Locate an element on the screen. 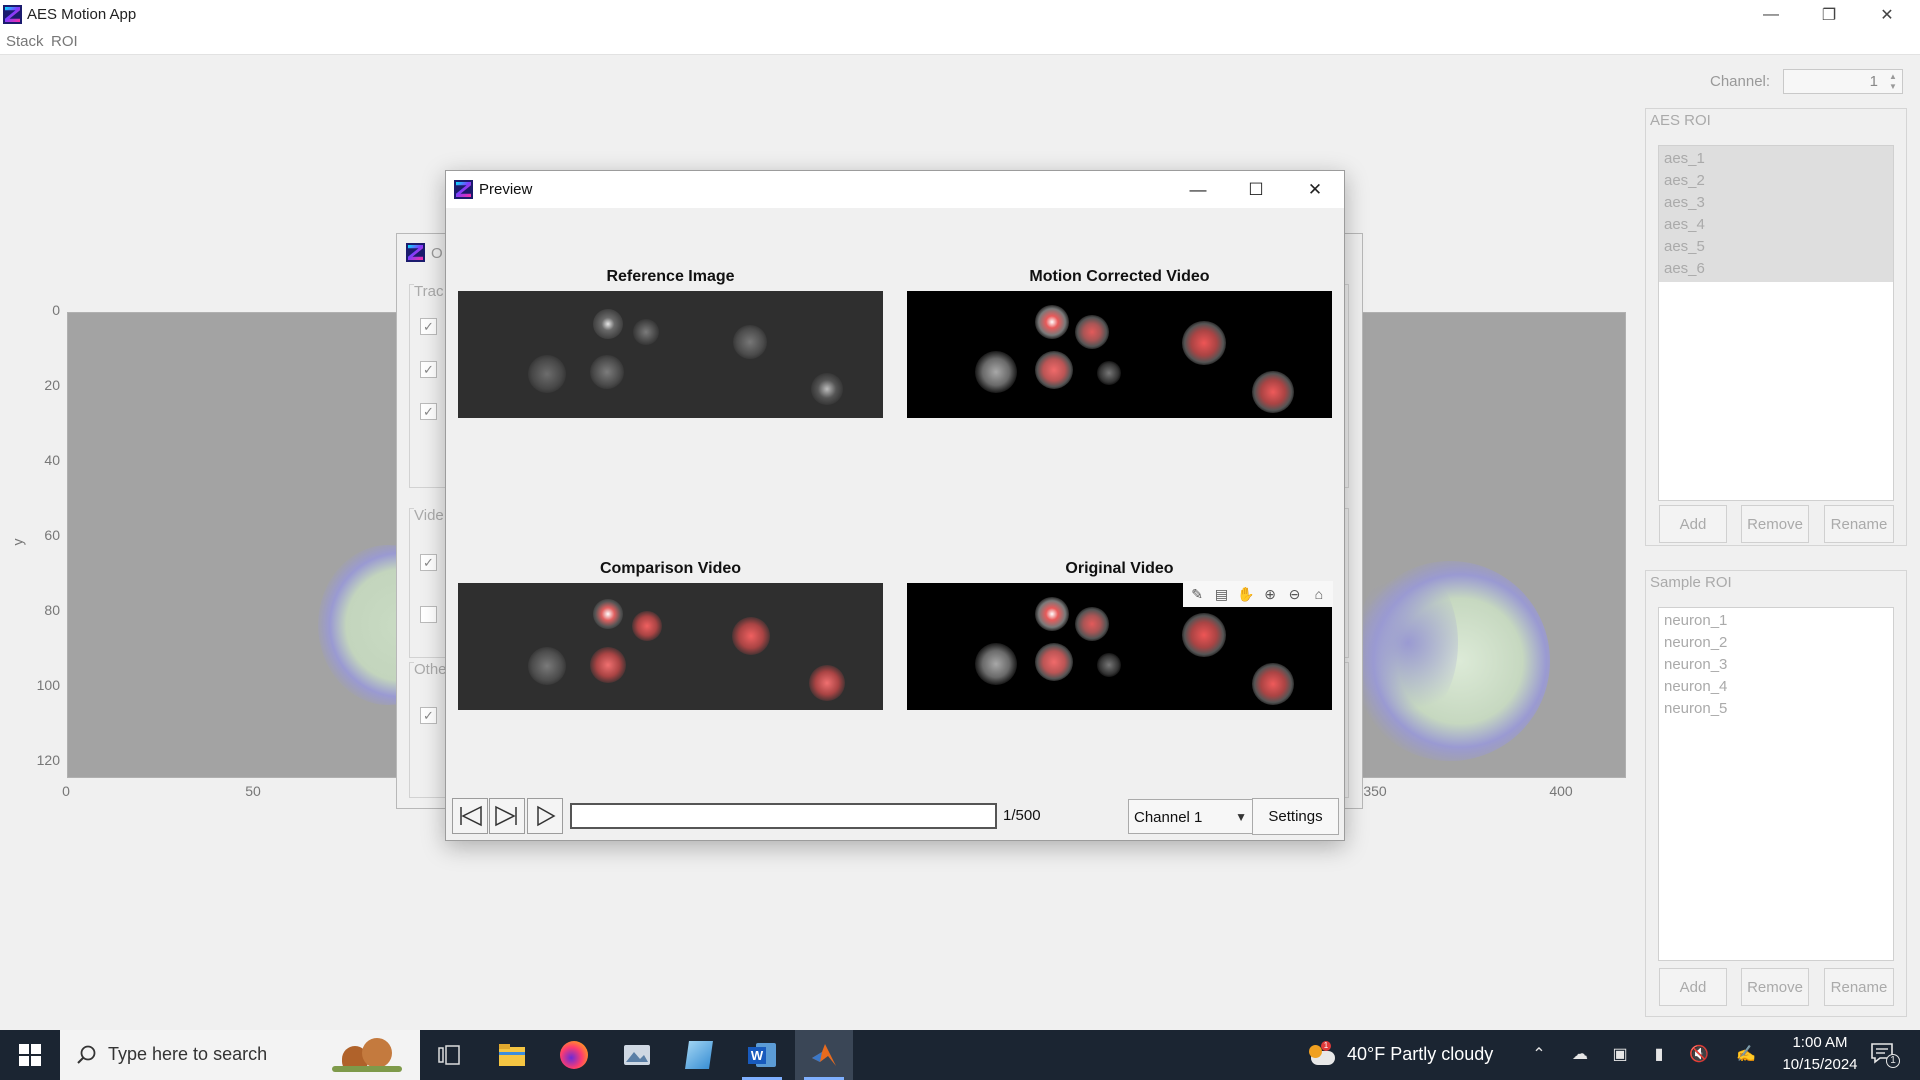  play-button is located at coordinates (545, 816).